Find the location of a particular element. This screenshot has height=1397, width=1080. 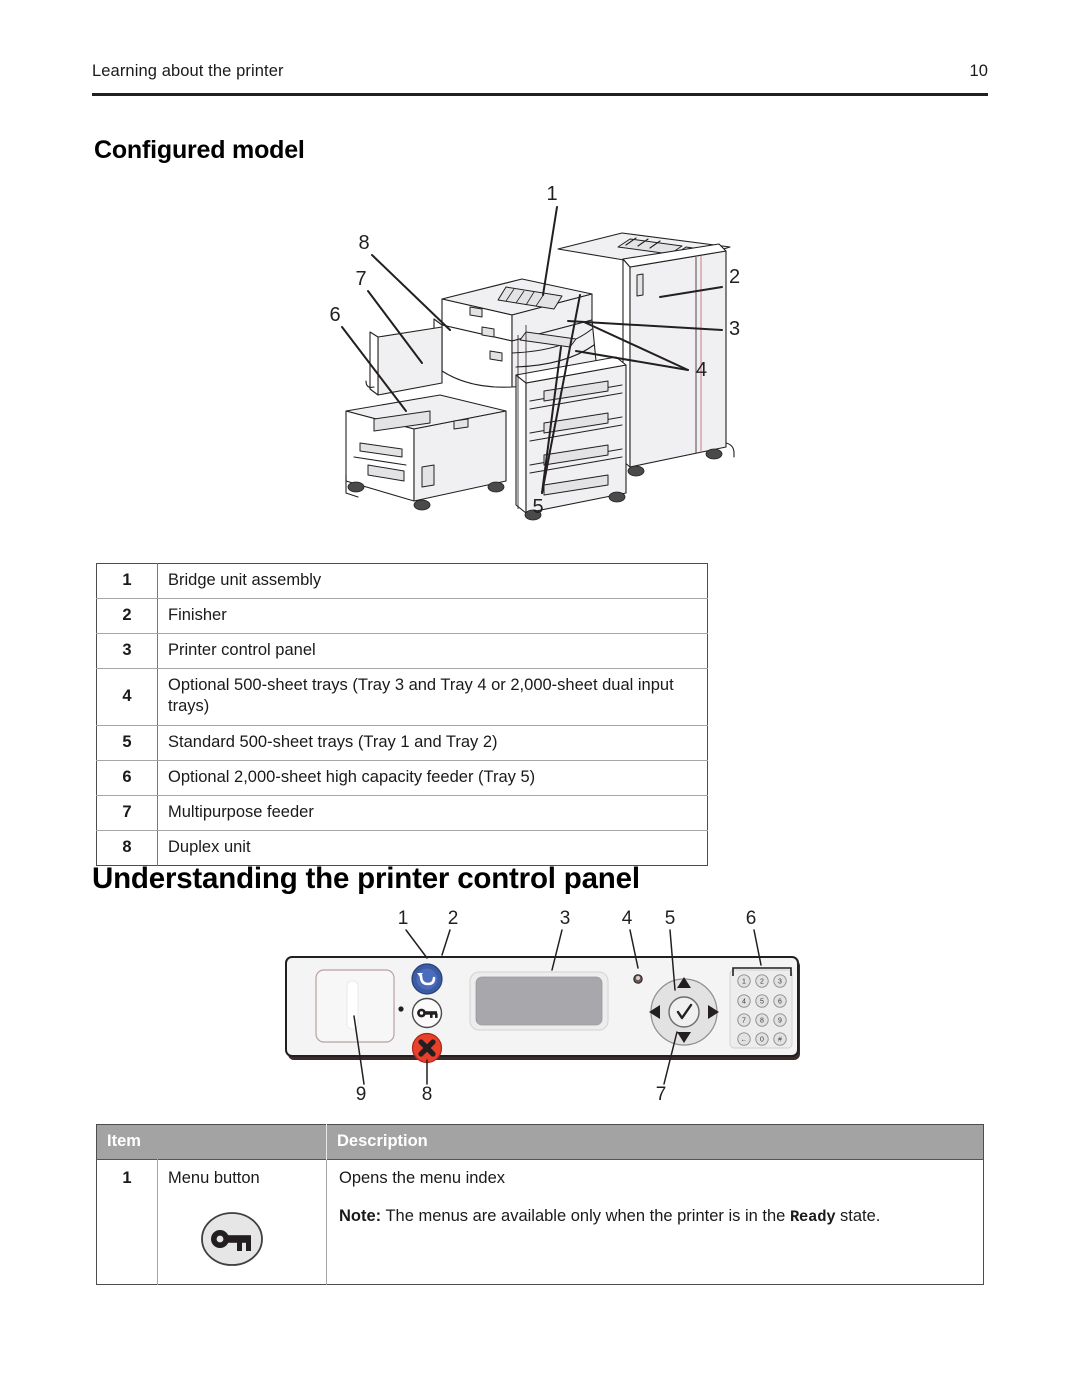

table-row: 1 Bridge unit assembly is located at coordinates (402, 581).